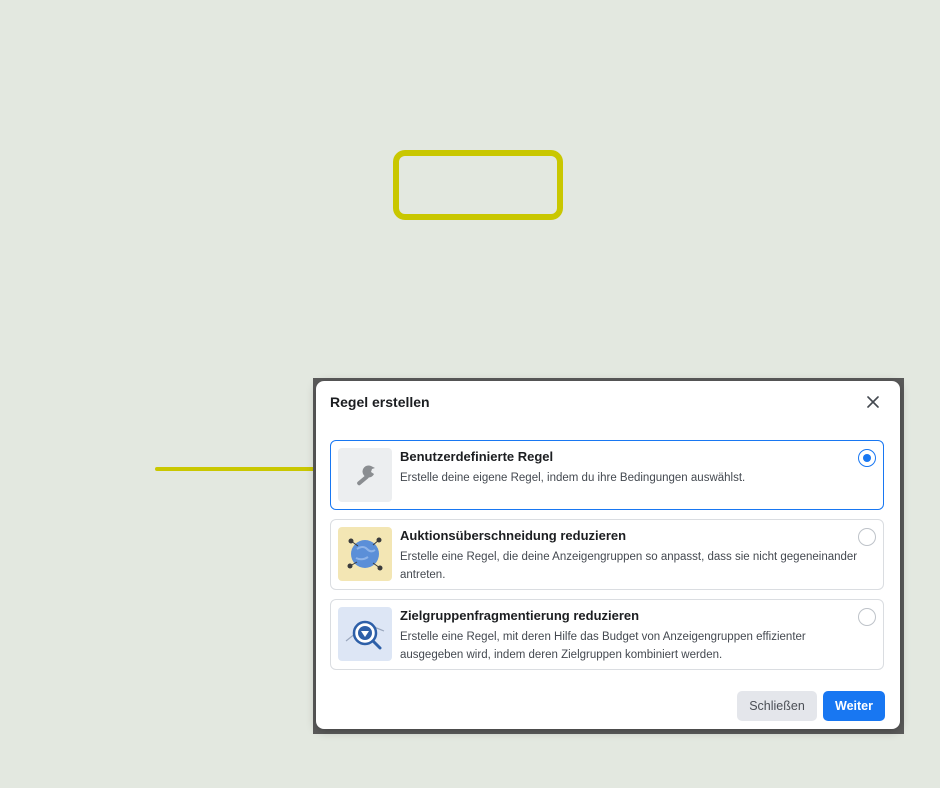  Describe the element at coordinates (477, 456) in the screenshot. I see `option-title: Benutzerdefinierte Regel` at that location.